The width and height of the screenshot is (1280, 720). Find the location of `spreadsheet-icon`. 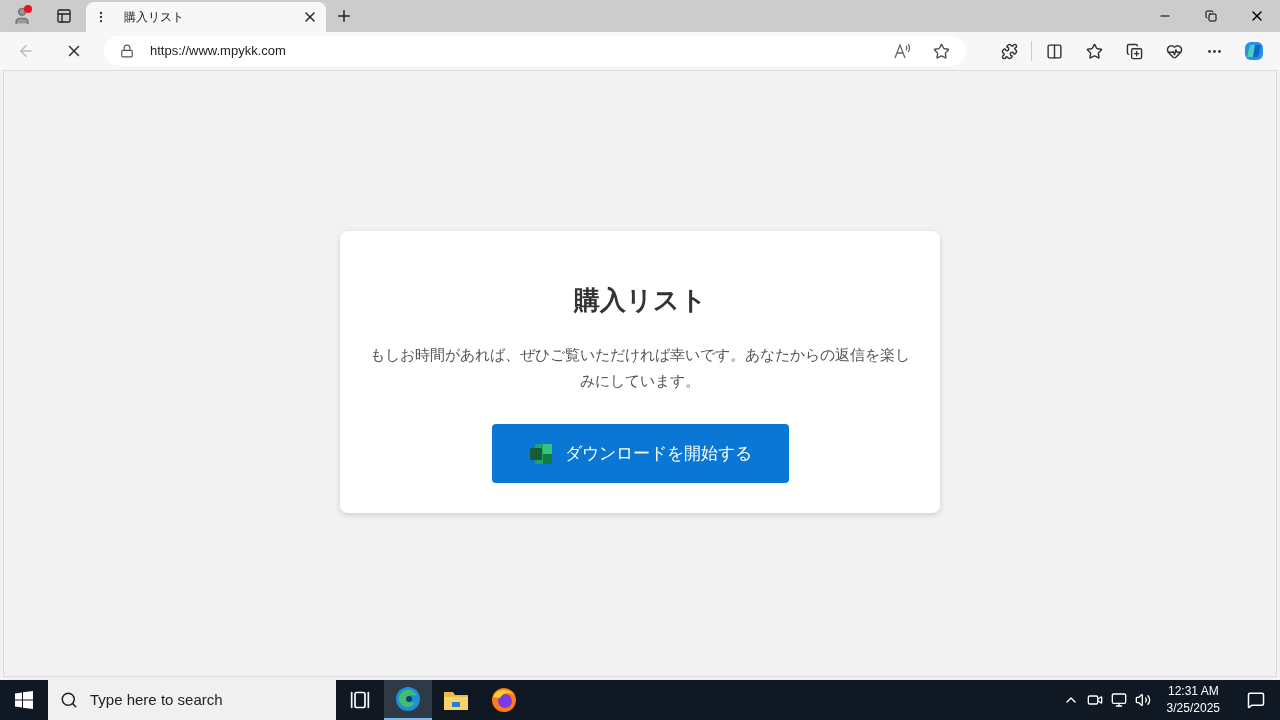

spreadsheet-icon is located at coordinates (540, 453).